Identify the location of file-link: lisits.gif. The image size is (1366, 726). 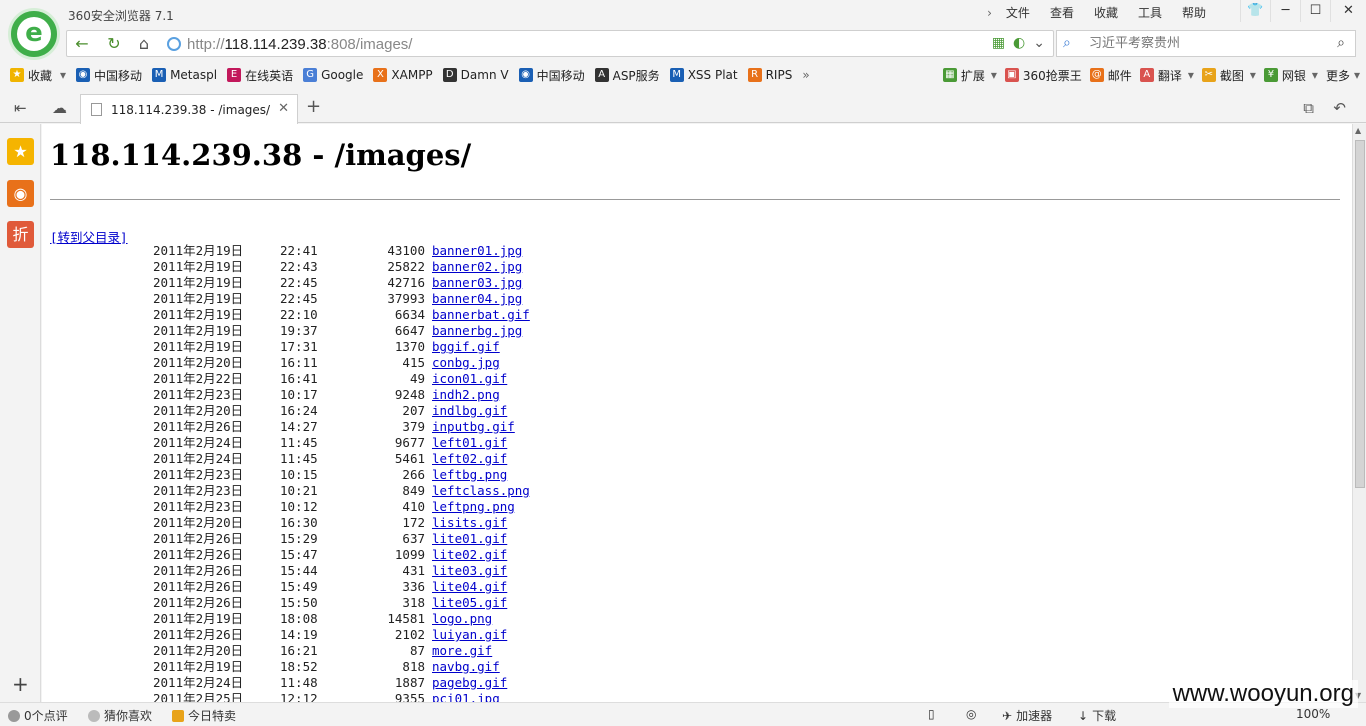
(469, 523).